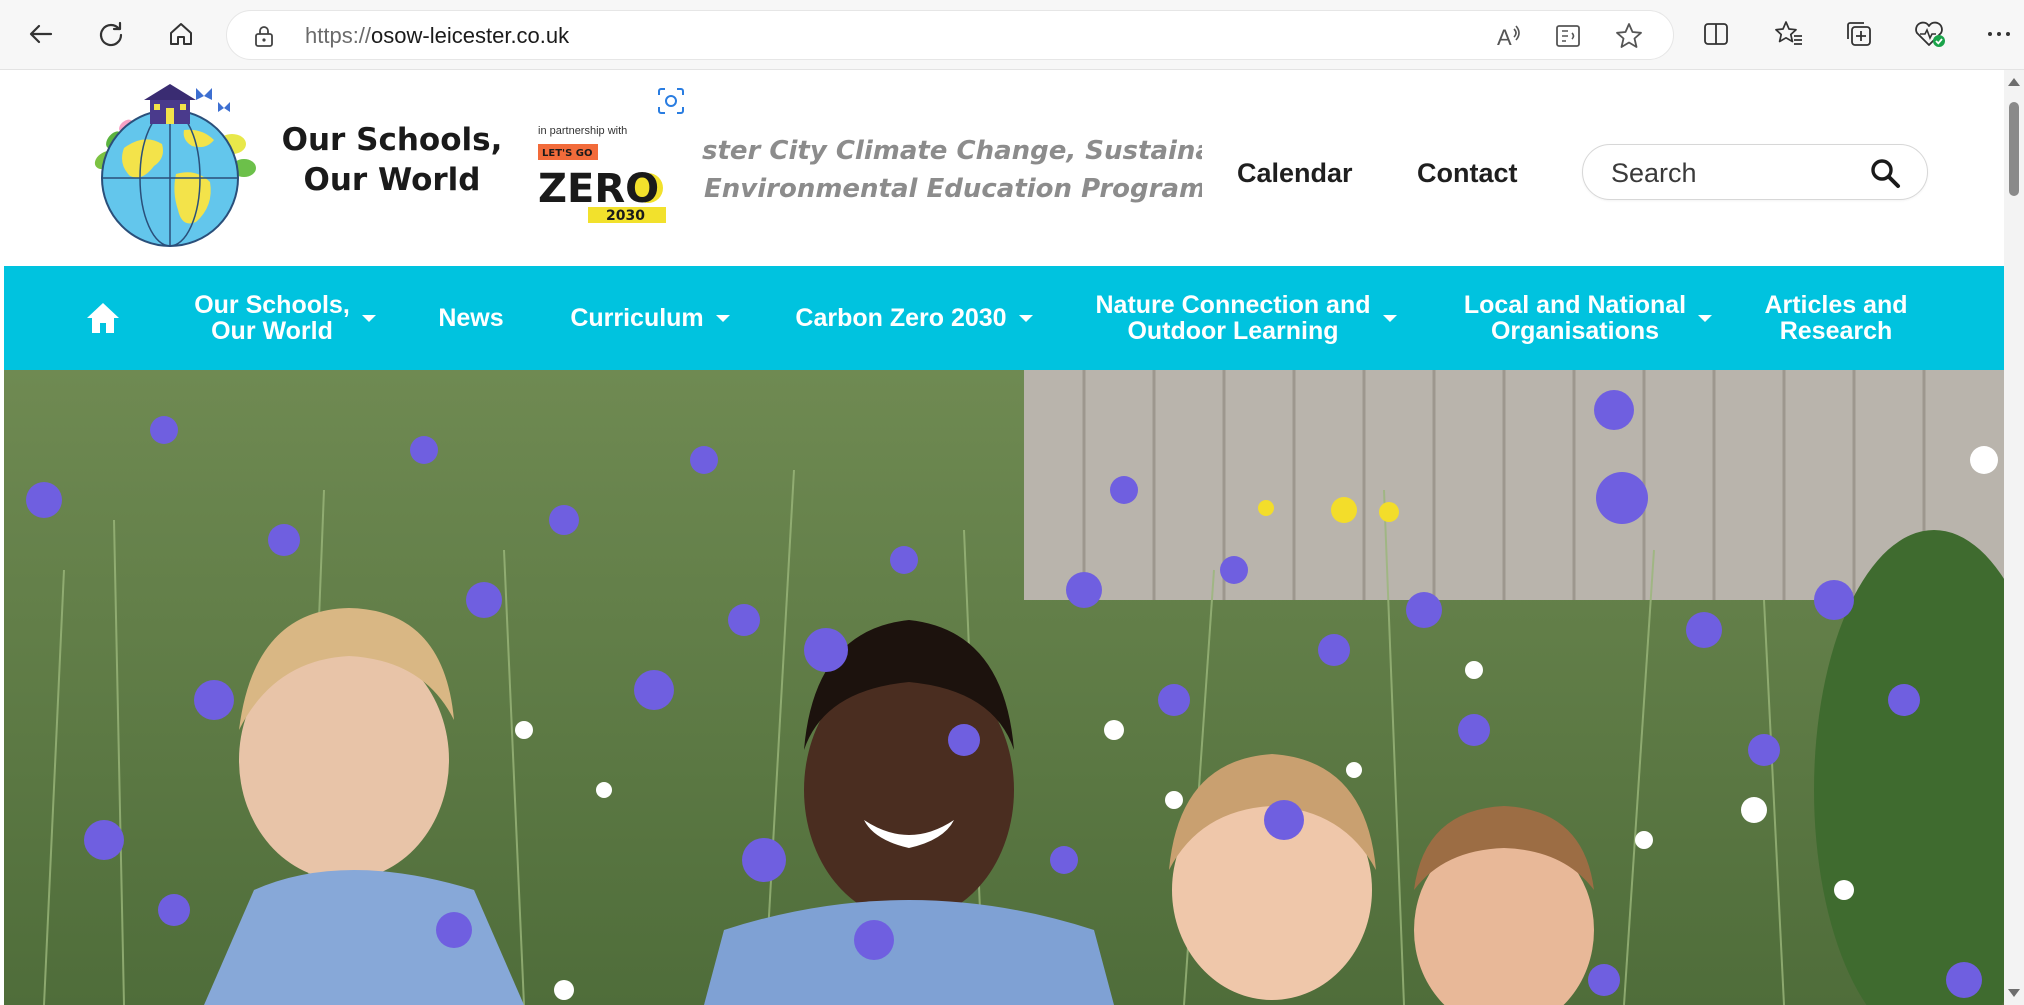 Image resolution: width=2024 pixels, height=1005 pixels. I want to click on search-icon, so click(1885, 173).